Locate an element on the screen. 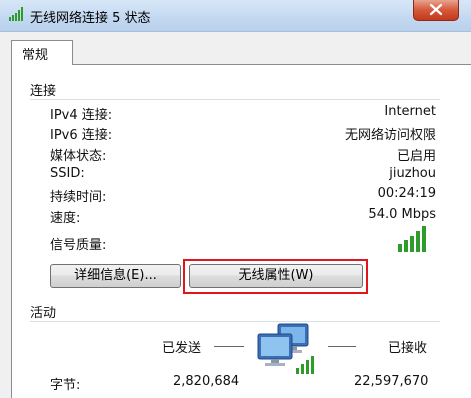  ssid-label: SSID: is located at coordinates (67, 173).